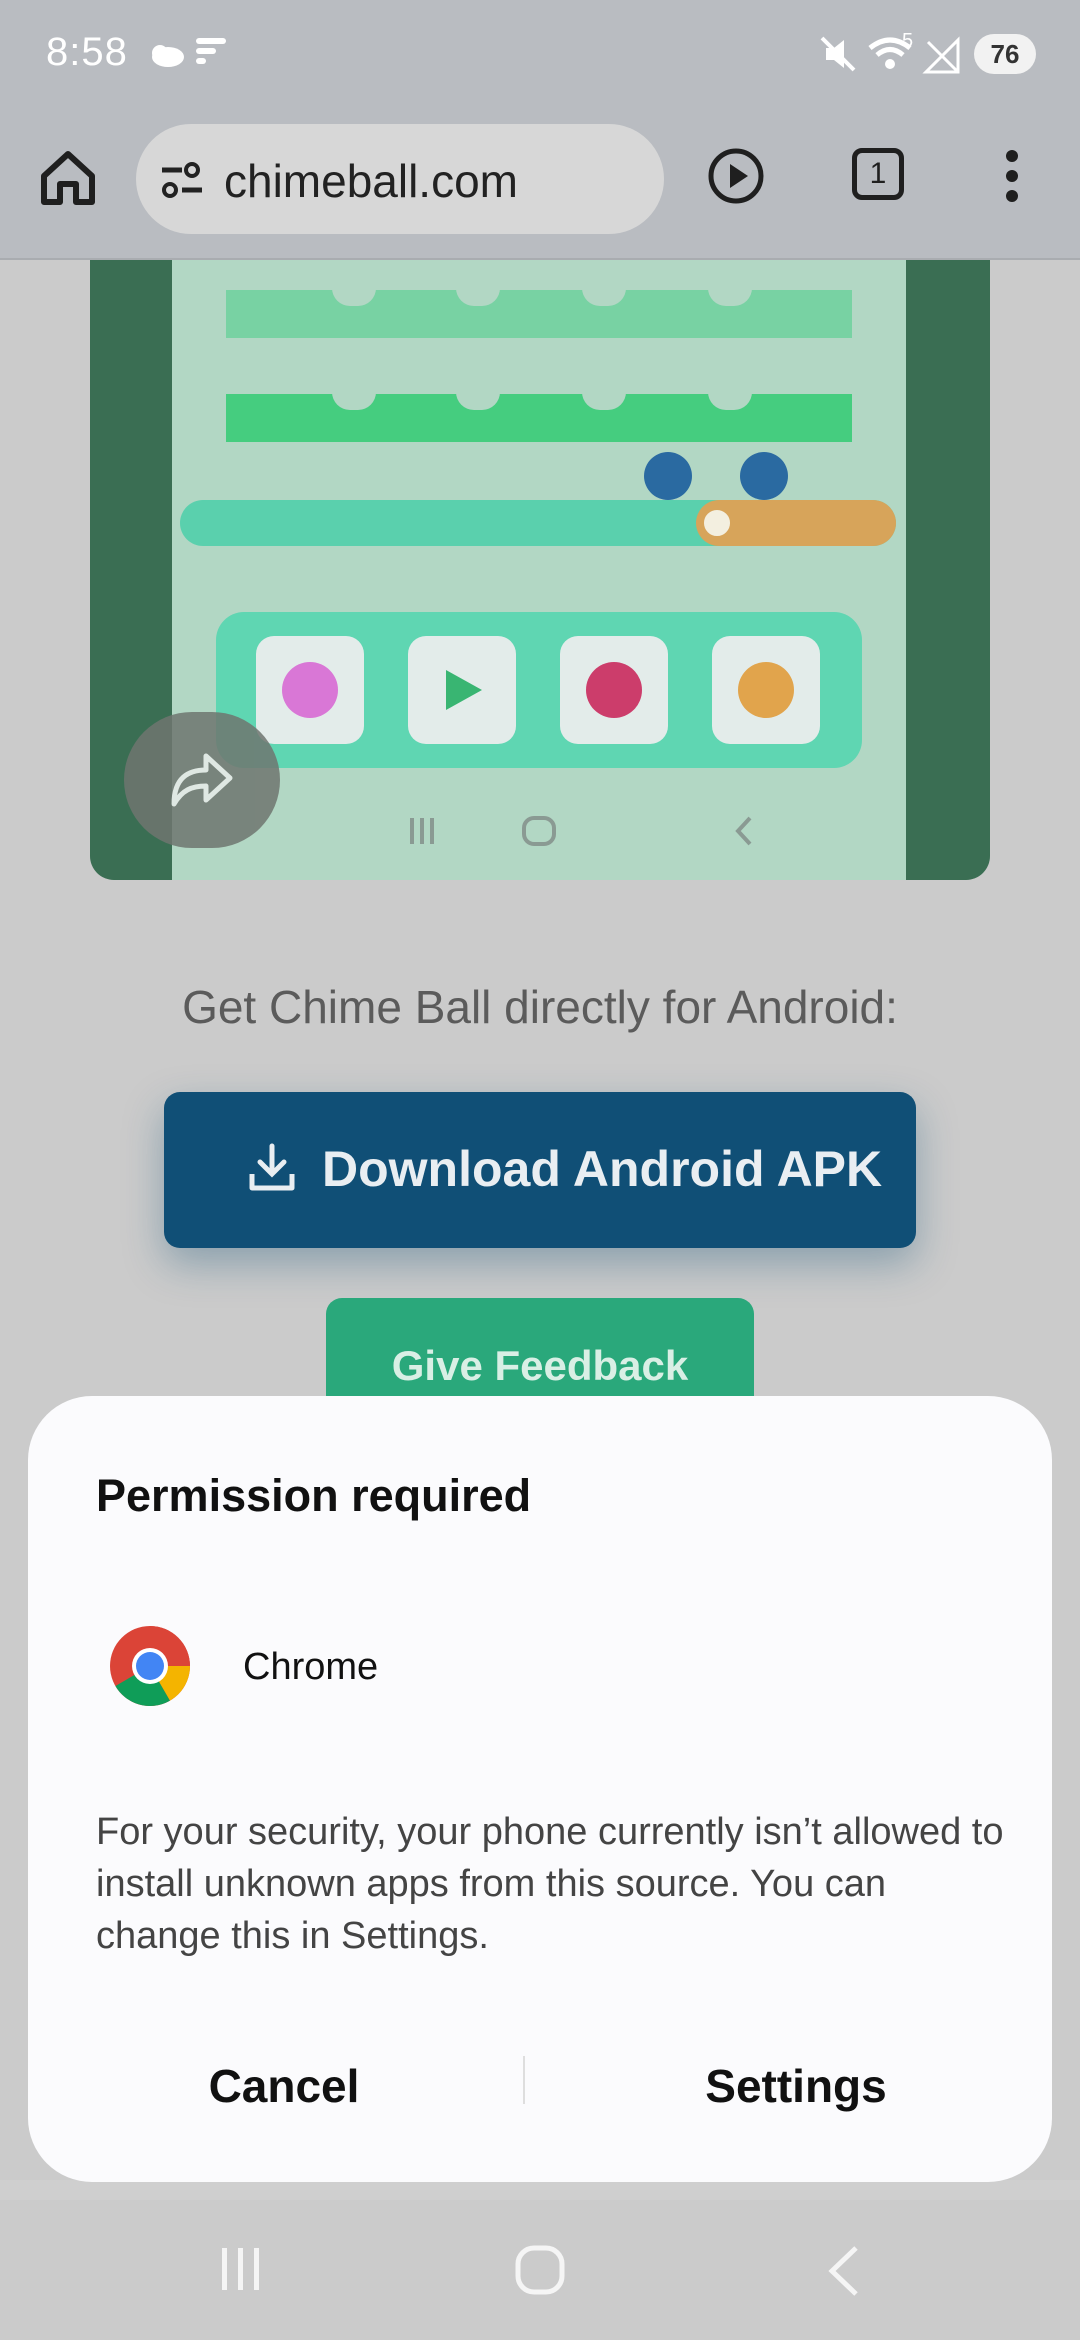 The height and width of the screenshot is (2340, 1080). Describe the element at coordinates (1012, 176) in the screenshot. I see `more-menu-icon` at that location.